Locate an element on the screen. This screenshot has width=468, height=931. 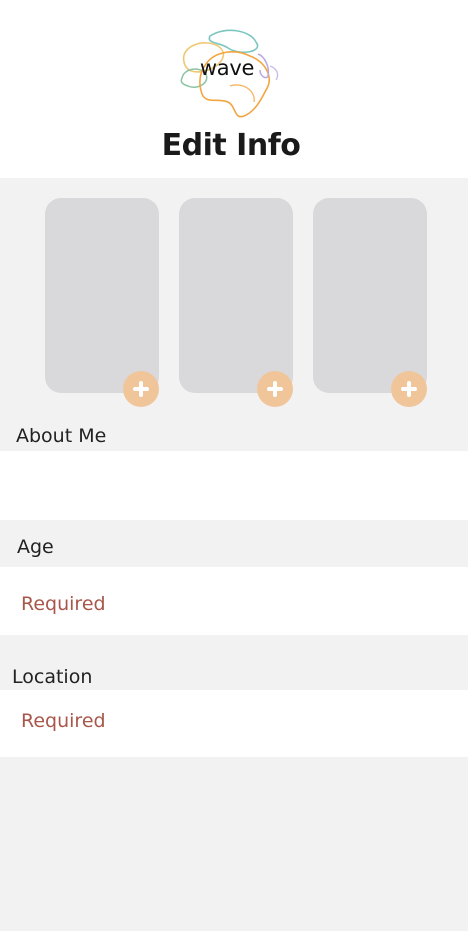
wave-logo: wave is located at coordinates (227, 74).